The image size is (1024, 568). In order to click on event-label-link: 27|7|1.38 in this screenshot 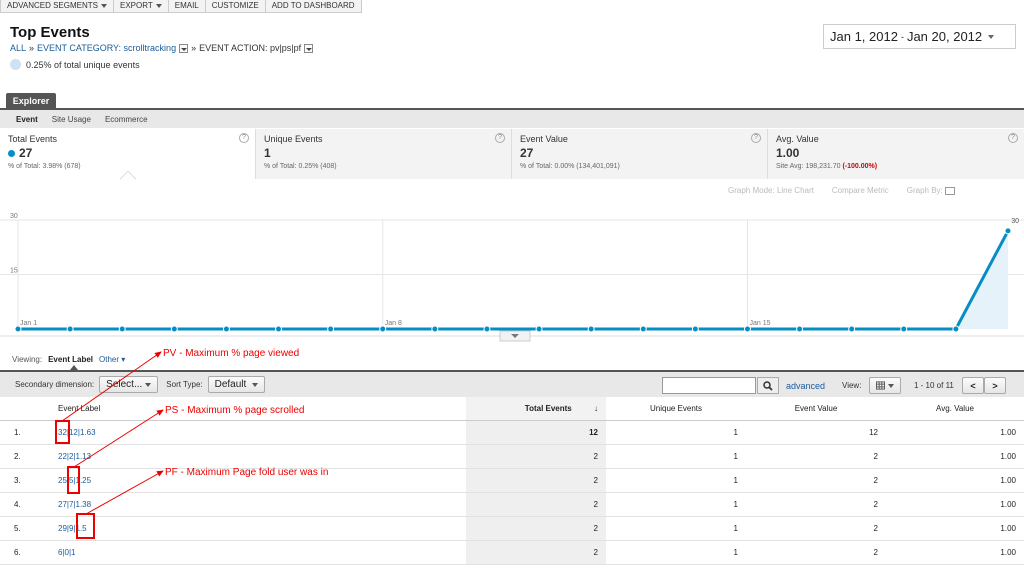, I will do `click(74, 504)`.